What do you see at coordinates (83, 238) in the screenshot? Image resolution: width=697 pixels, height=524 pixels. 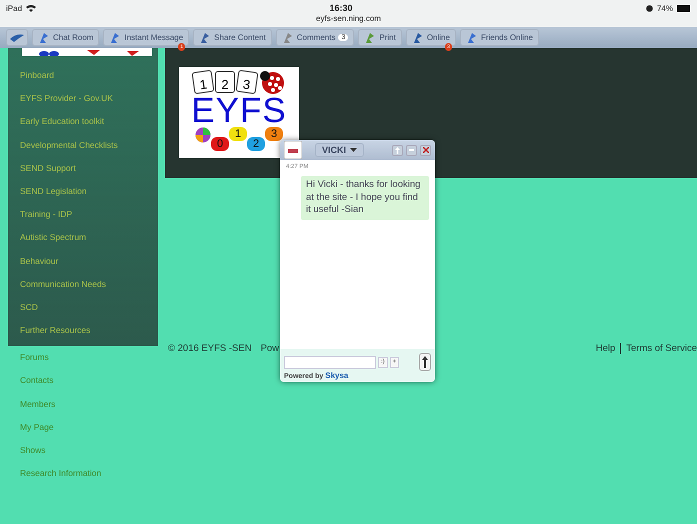 I see `sidebar-link: Autistic Spectrum` at bounding box center [83, 238].